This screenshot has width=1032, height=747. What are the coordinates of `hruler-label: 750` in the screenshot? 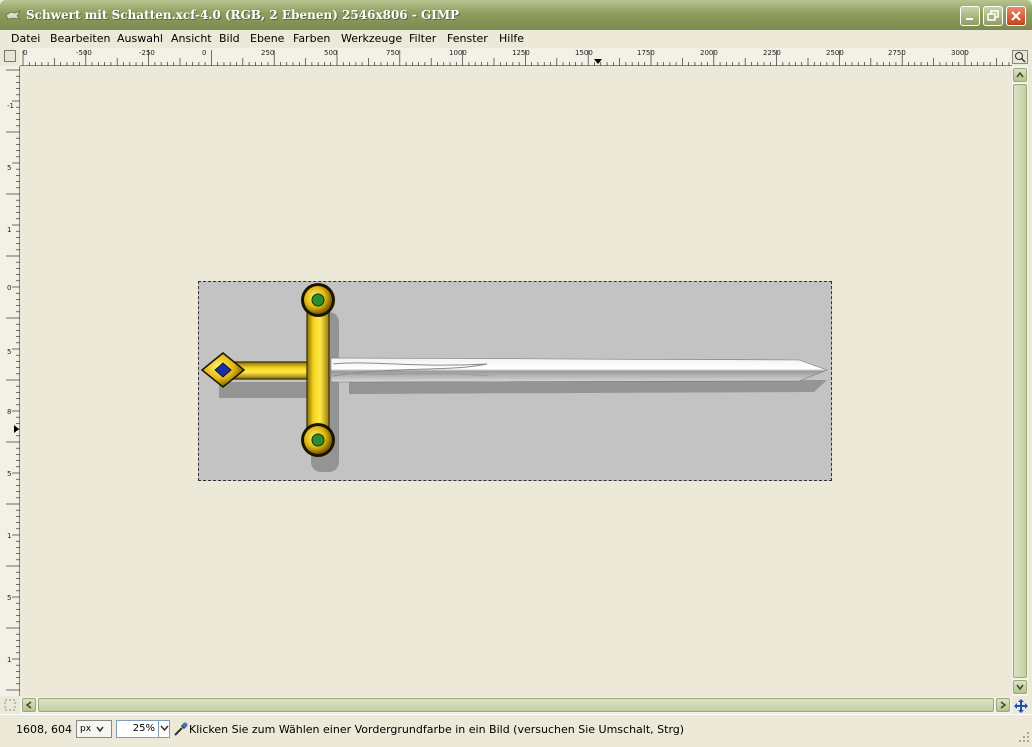 It's located at (393, 53).